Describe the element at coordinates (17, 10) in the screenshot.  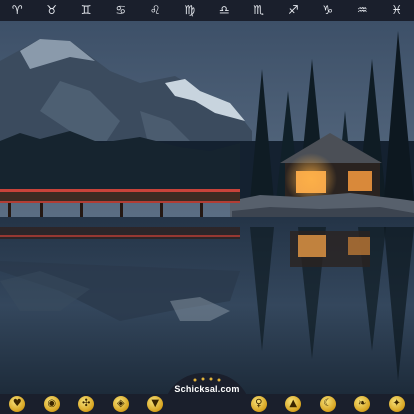
I see `aries-icon: ♈` at that location.